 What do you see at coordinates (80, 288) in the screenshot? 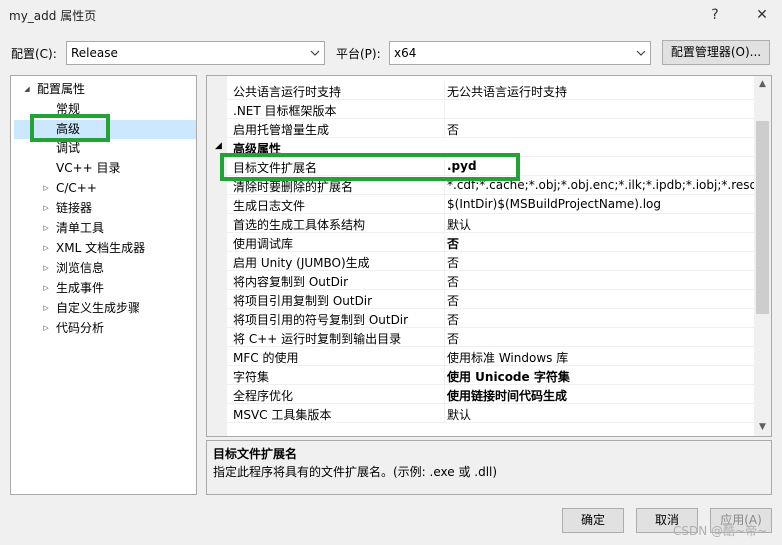
I see `tree-item-label: 生成事件` at bounding box center [80, 288].